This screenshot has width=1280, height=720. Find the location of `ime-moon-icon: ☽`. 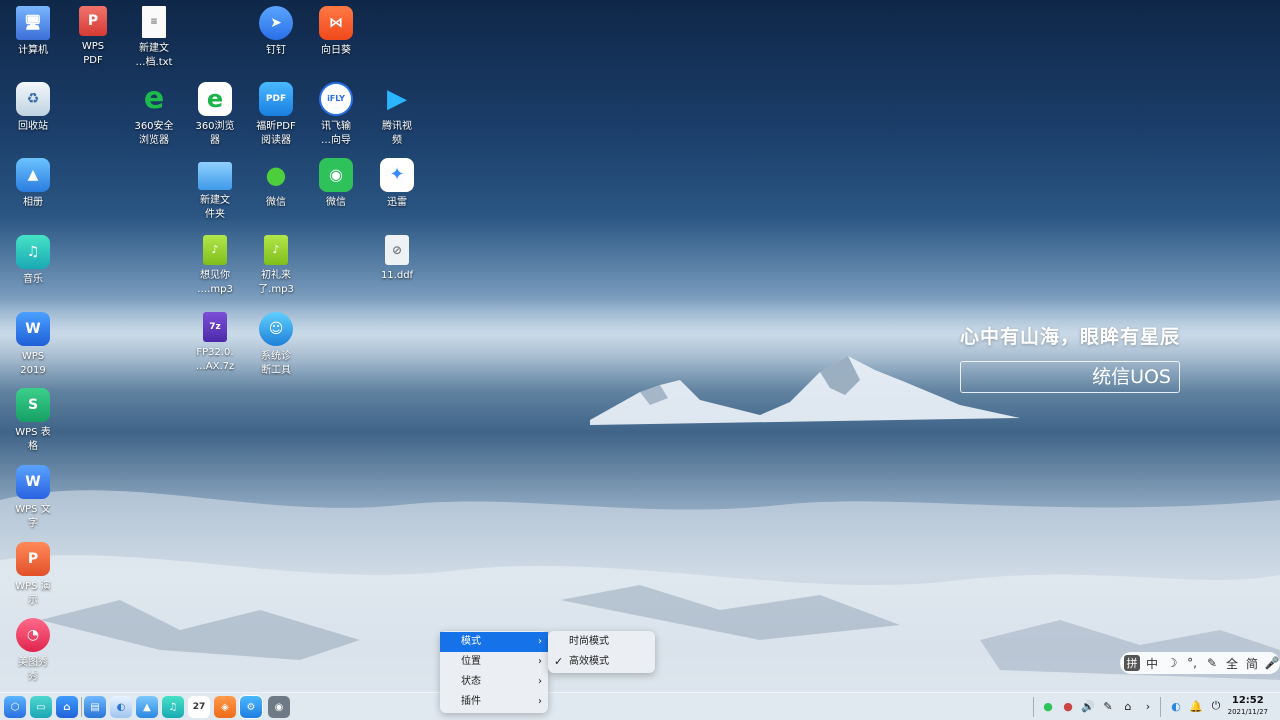

ime-moon-icon: ☽ is located at coordinates (1172, 663).